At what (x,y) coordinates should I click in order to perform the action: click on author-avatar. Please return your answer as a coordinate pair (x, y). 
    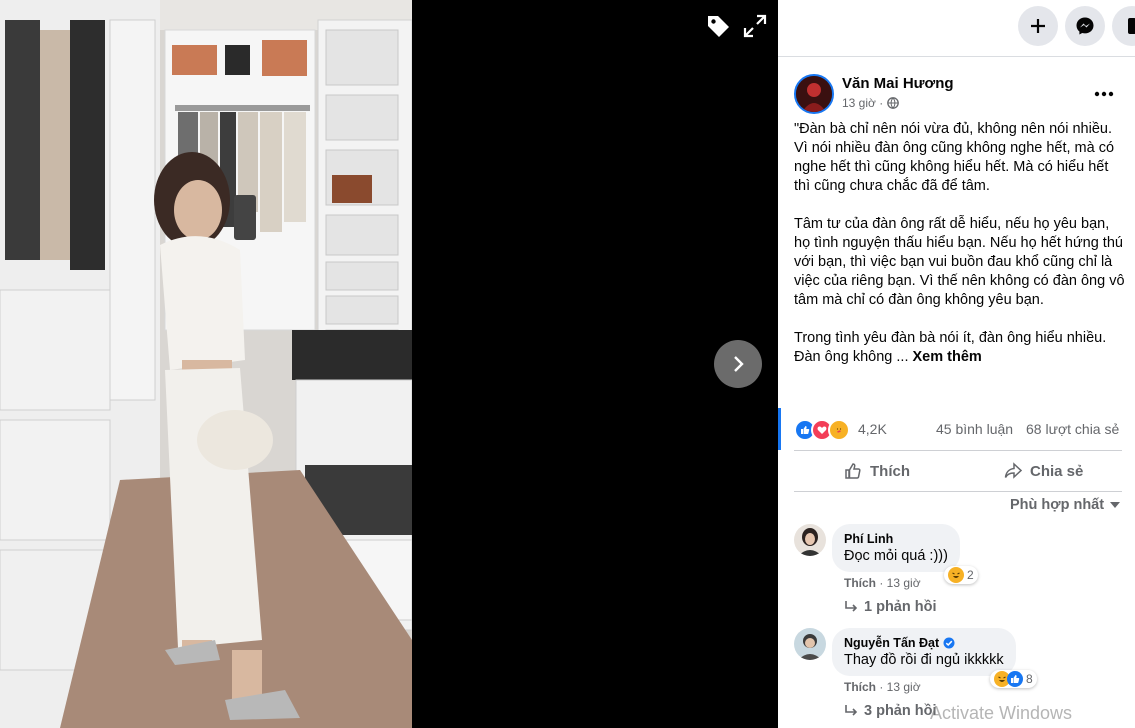
    Looking at the image, I should click on (814, 94).